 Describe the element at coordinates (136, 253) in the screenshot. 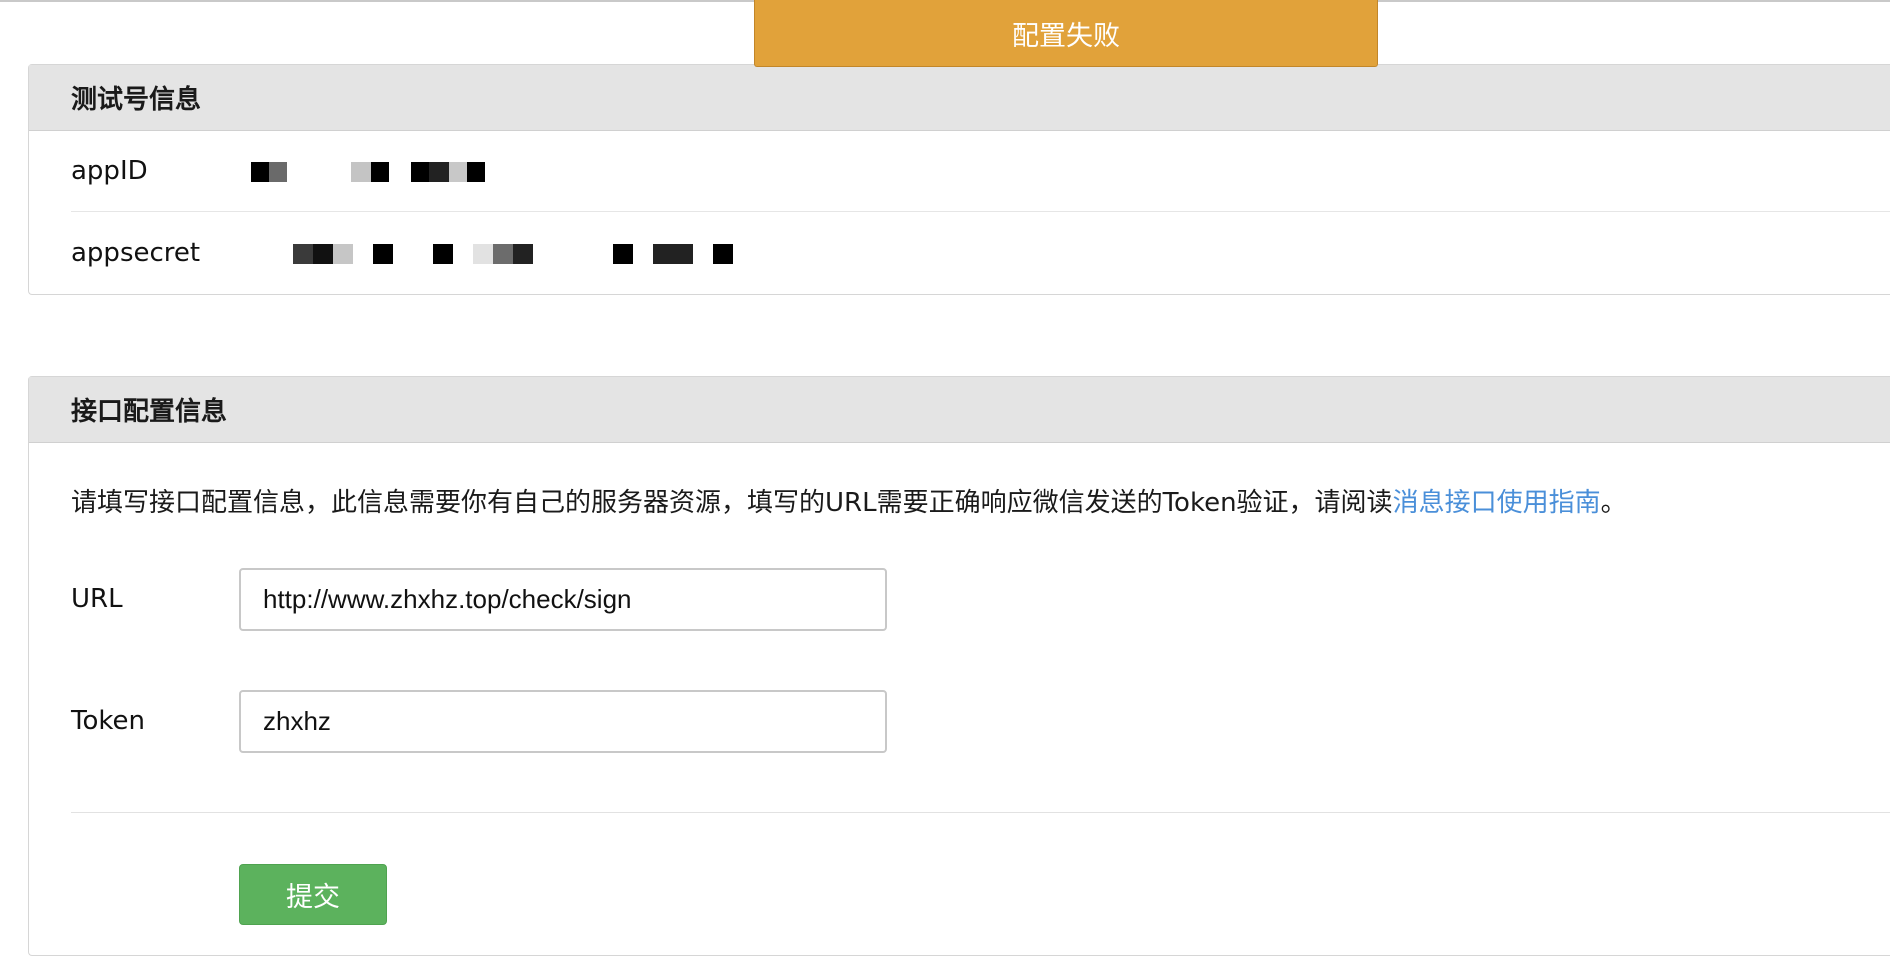

I see `appsecret-label: appsecret` at that location.